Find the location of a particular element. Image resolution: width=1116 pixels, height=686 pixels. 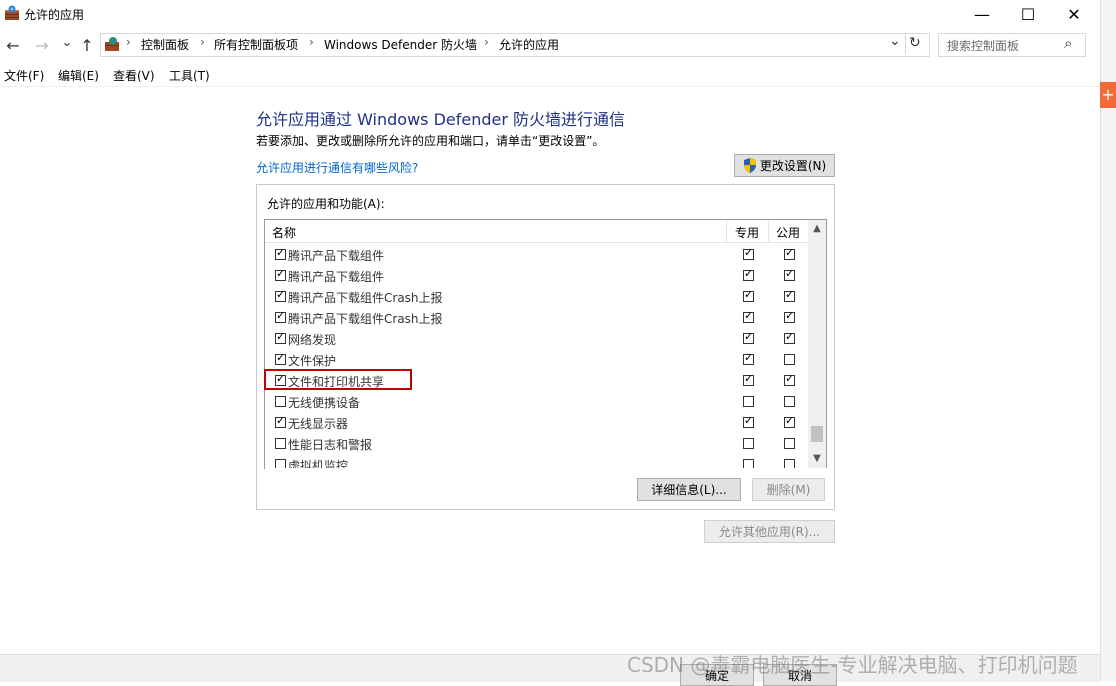

forward-arrow-icon: → is located at coordinates (42, 45).